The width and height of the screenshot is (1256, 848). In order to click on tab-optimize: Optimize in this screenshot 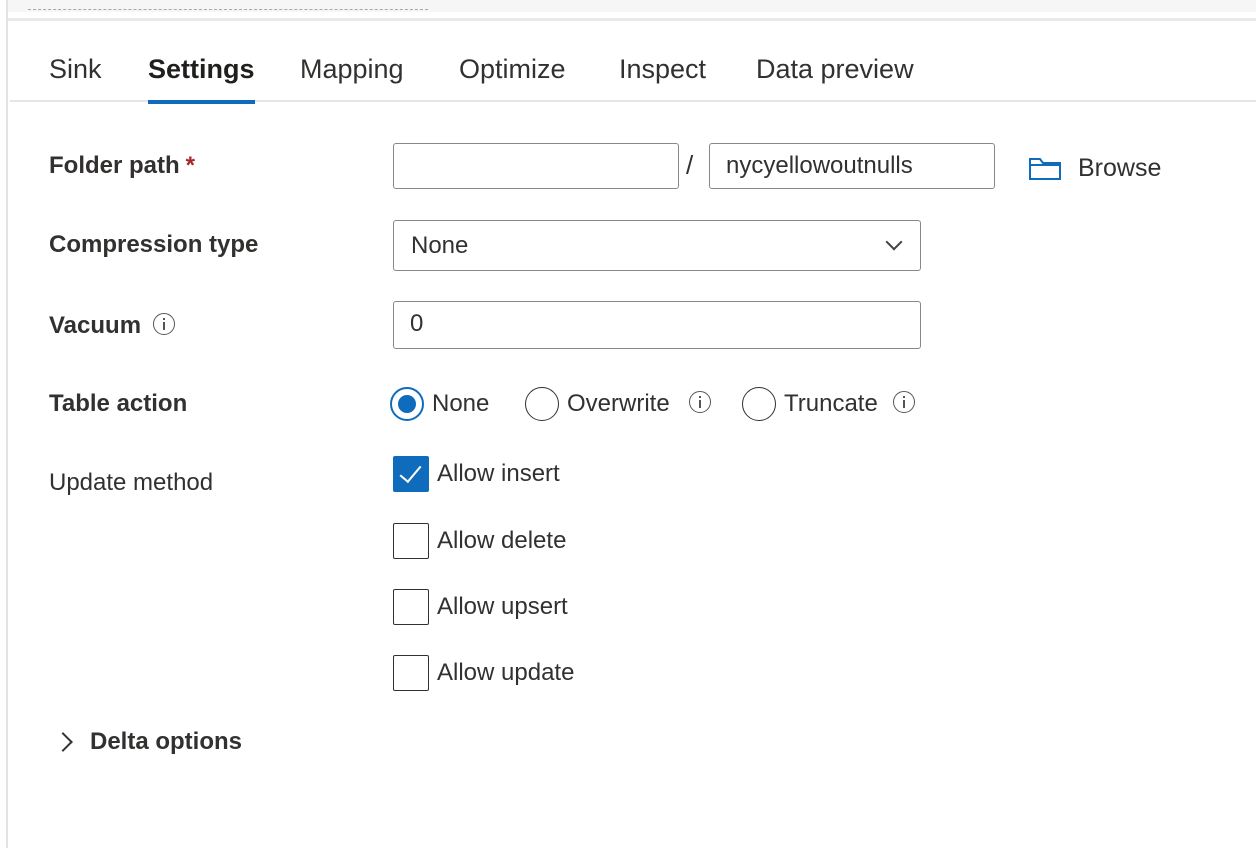, I will do `click(512, 73)`.